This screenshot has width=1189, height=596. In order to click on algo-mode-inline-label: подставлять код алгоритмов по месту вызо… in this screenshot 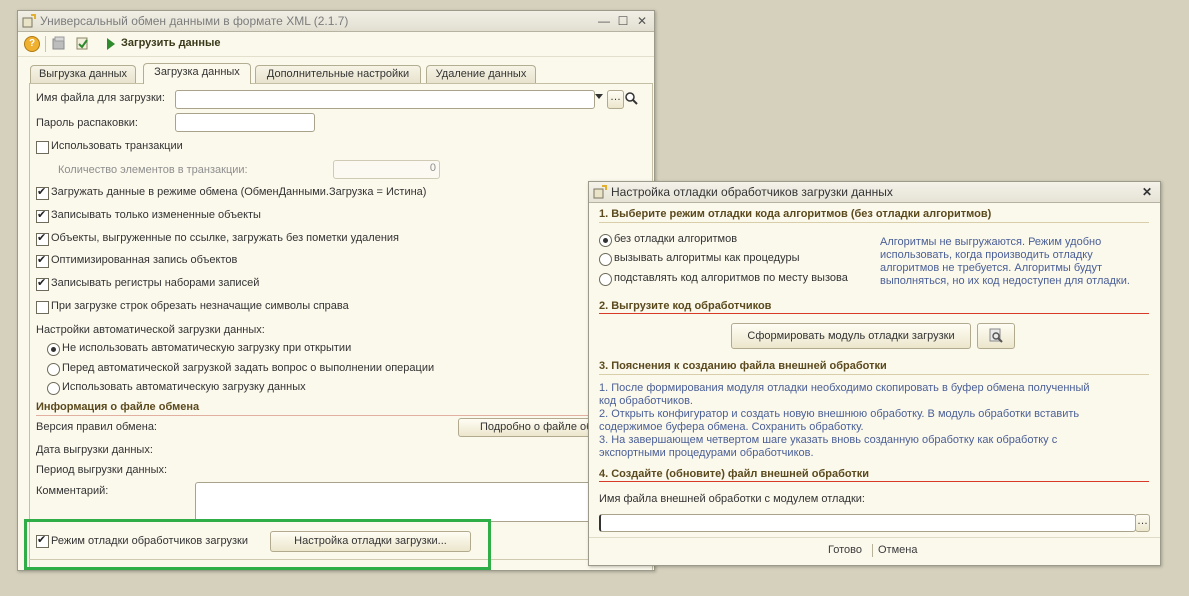, I will do `click(731, 278)`.